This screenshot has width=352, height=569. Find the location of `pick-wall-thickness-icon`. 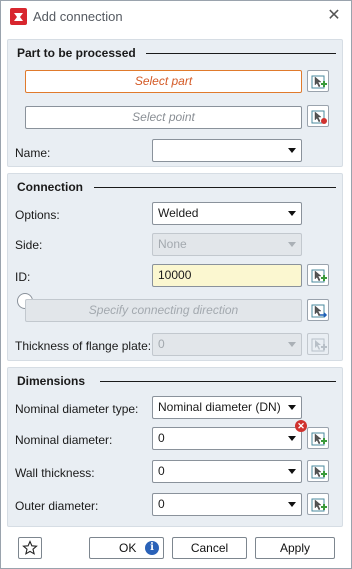

pick-wall-thickness-icon is located at coordinates (319, 472).